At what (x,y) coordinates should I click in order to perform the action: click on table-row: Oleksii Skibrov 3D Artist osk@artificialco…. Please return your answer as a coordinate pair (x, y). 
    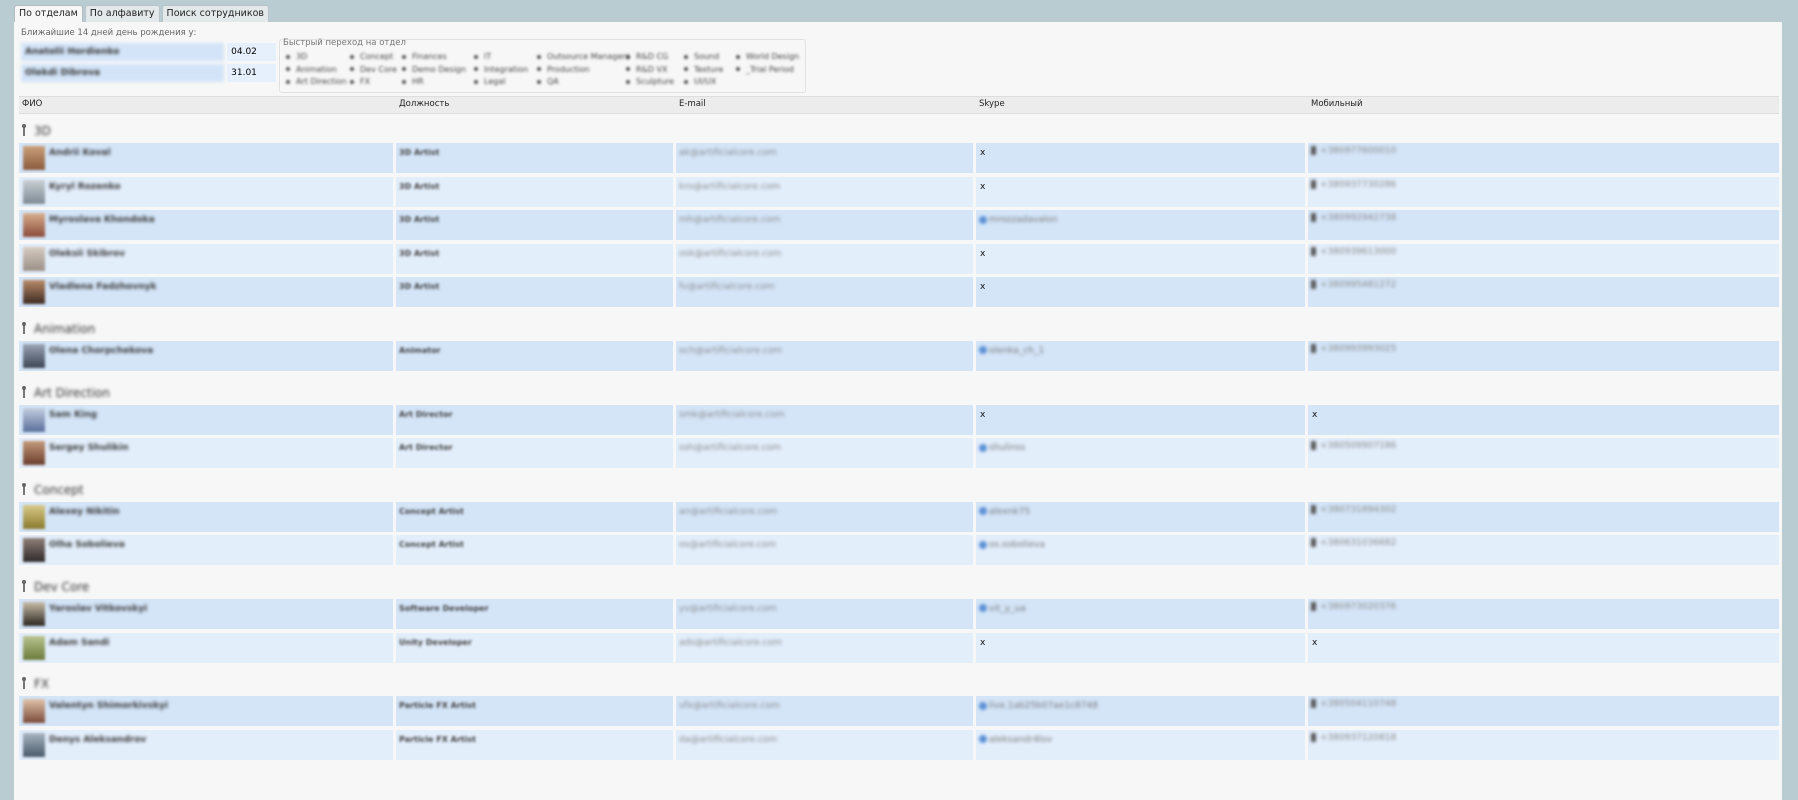
    Looking at the image, I should click on (899, 260).